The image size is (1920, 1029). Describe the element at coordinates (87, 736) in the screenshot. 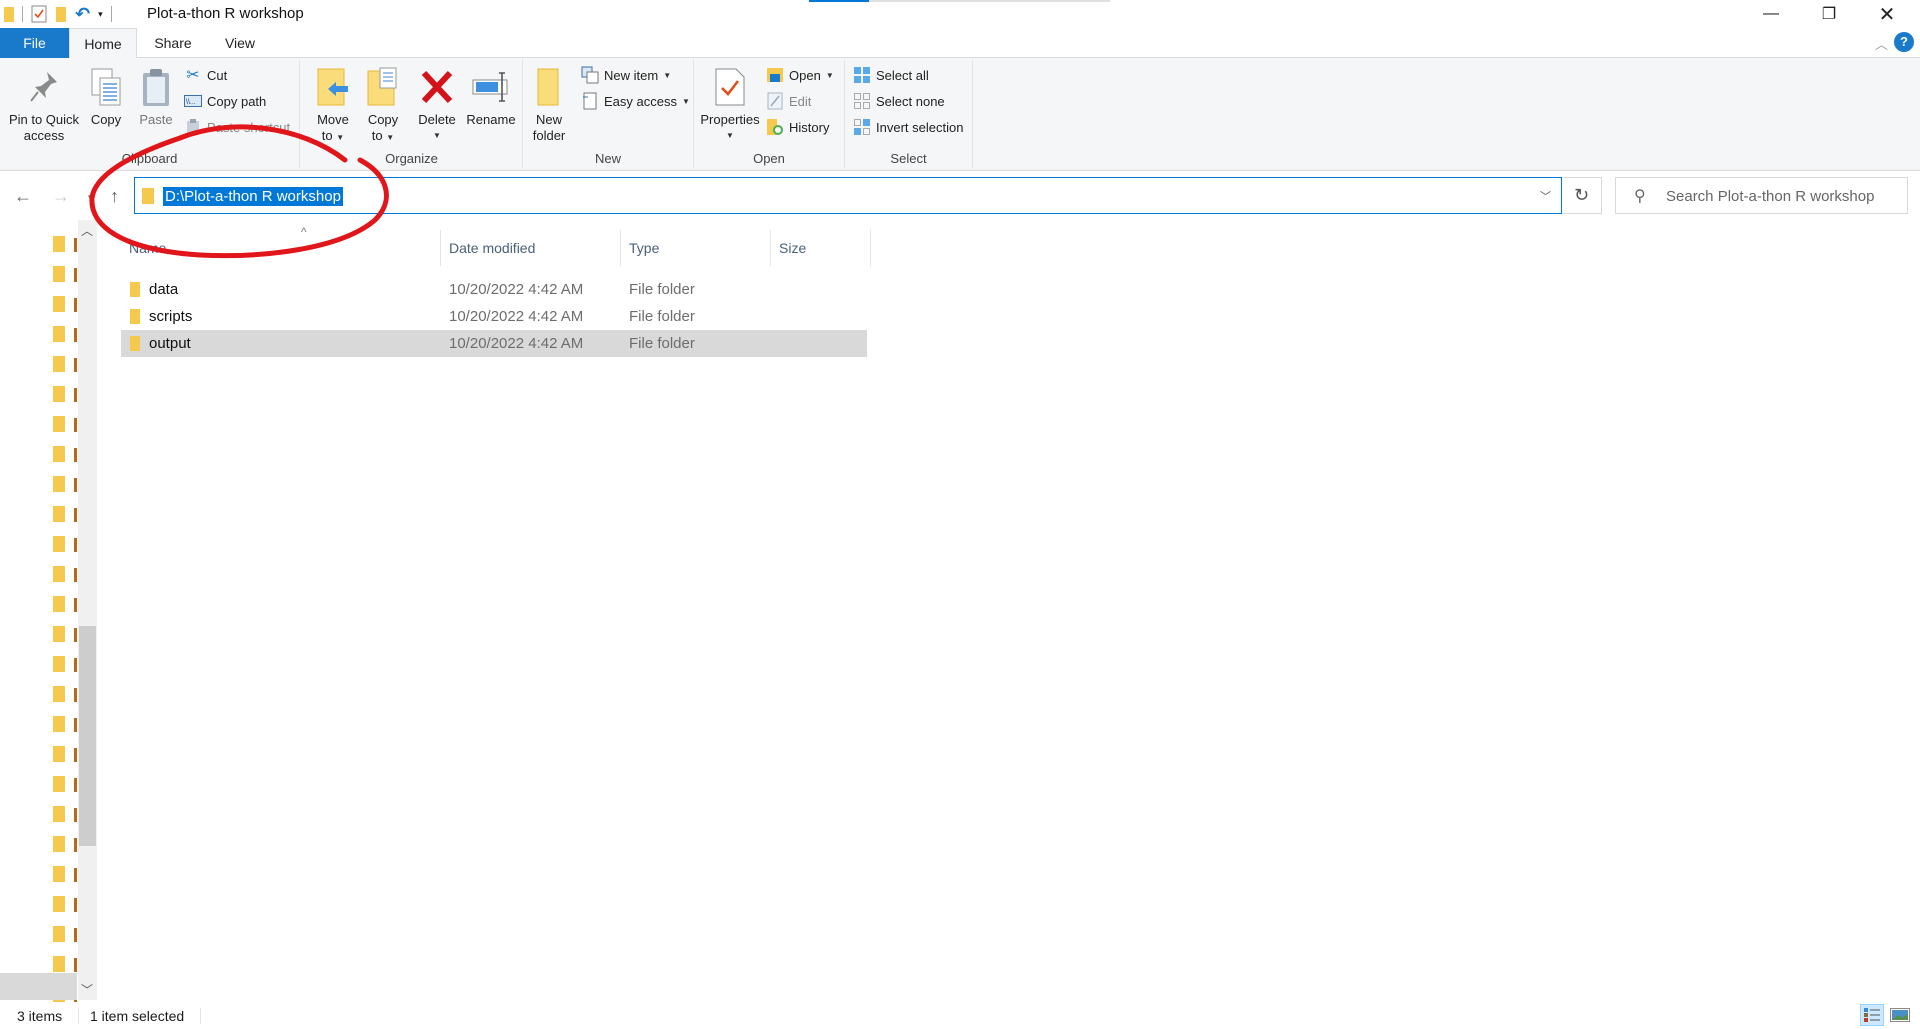

I see `scrollbar-thumb` at that location.